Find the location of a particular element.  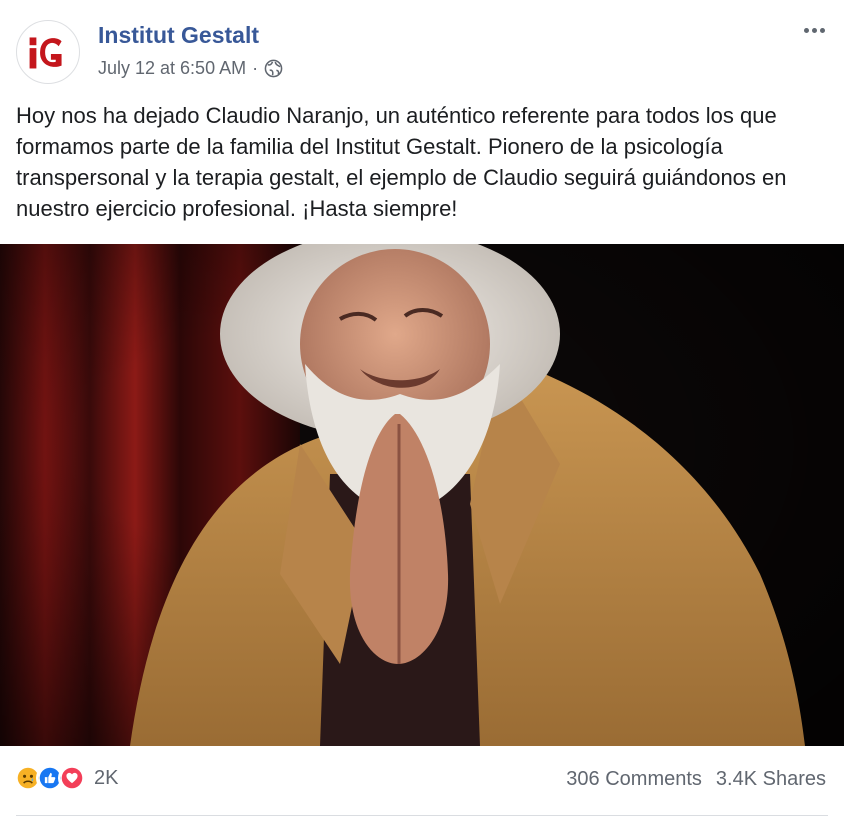

engagement-stats: 306 Comments 3.4K Shares is located at coordinates (696, 779).